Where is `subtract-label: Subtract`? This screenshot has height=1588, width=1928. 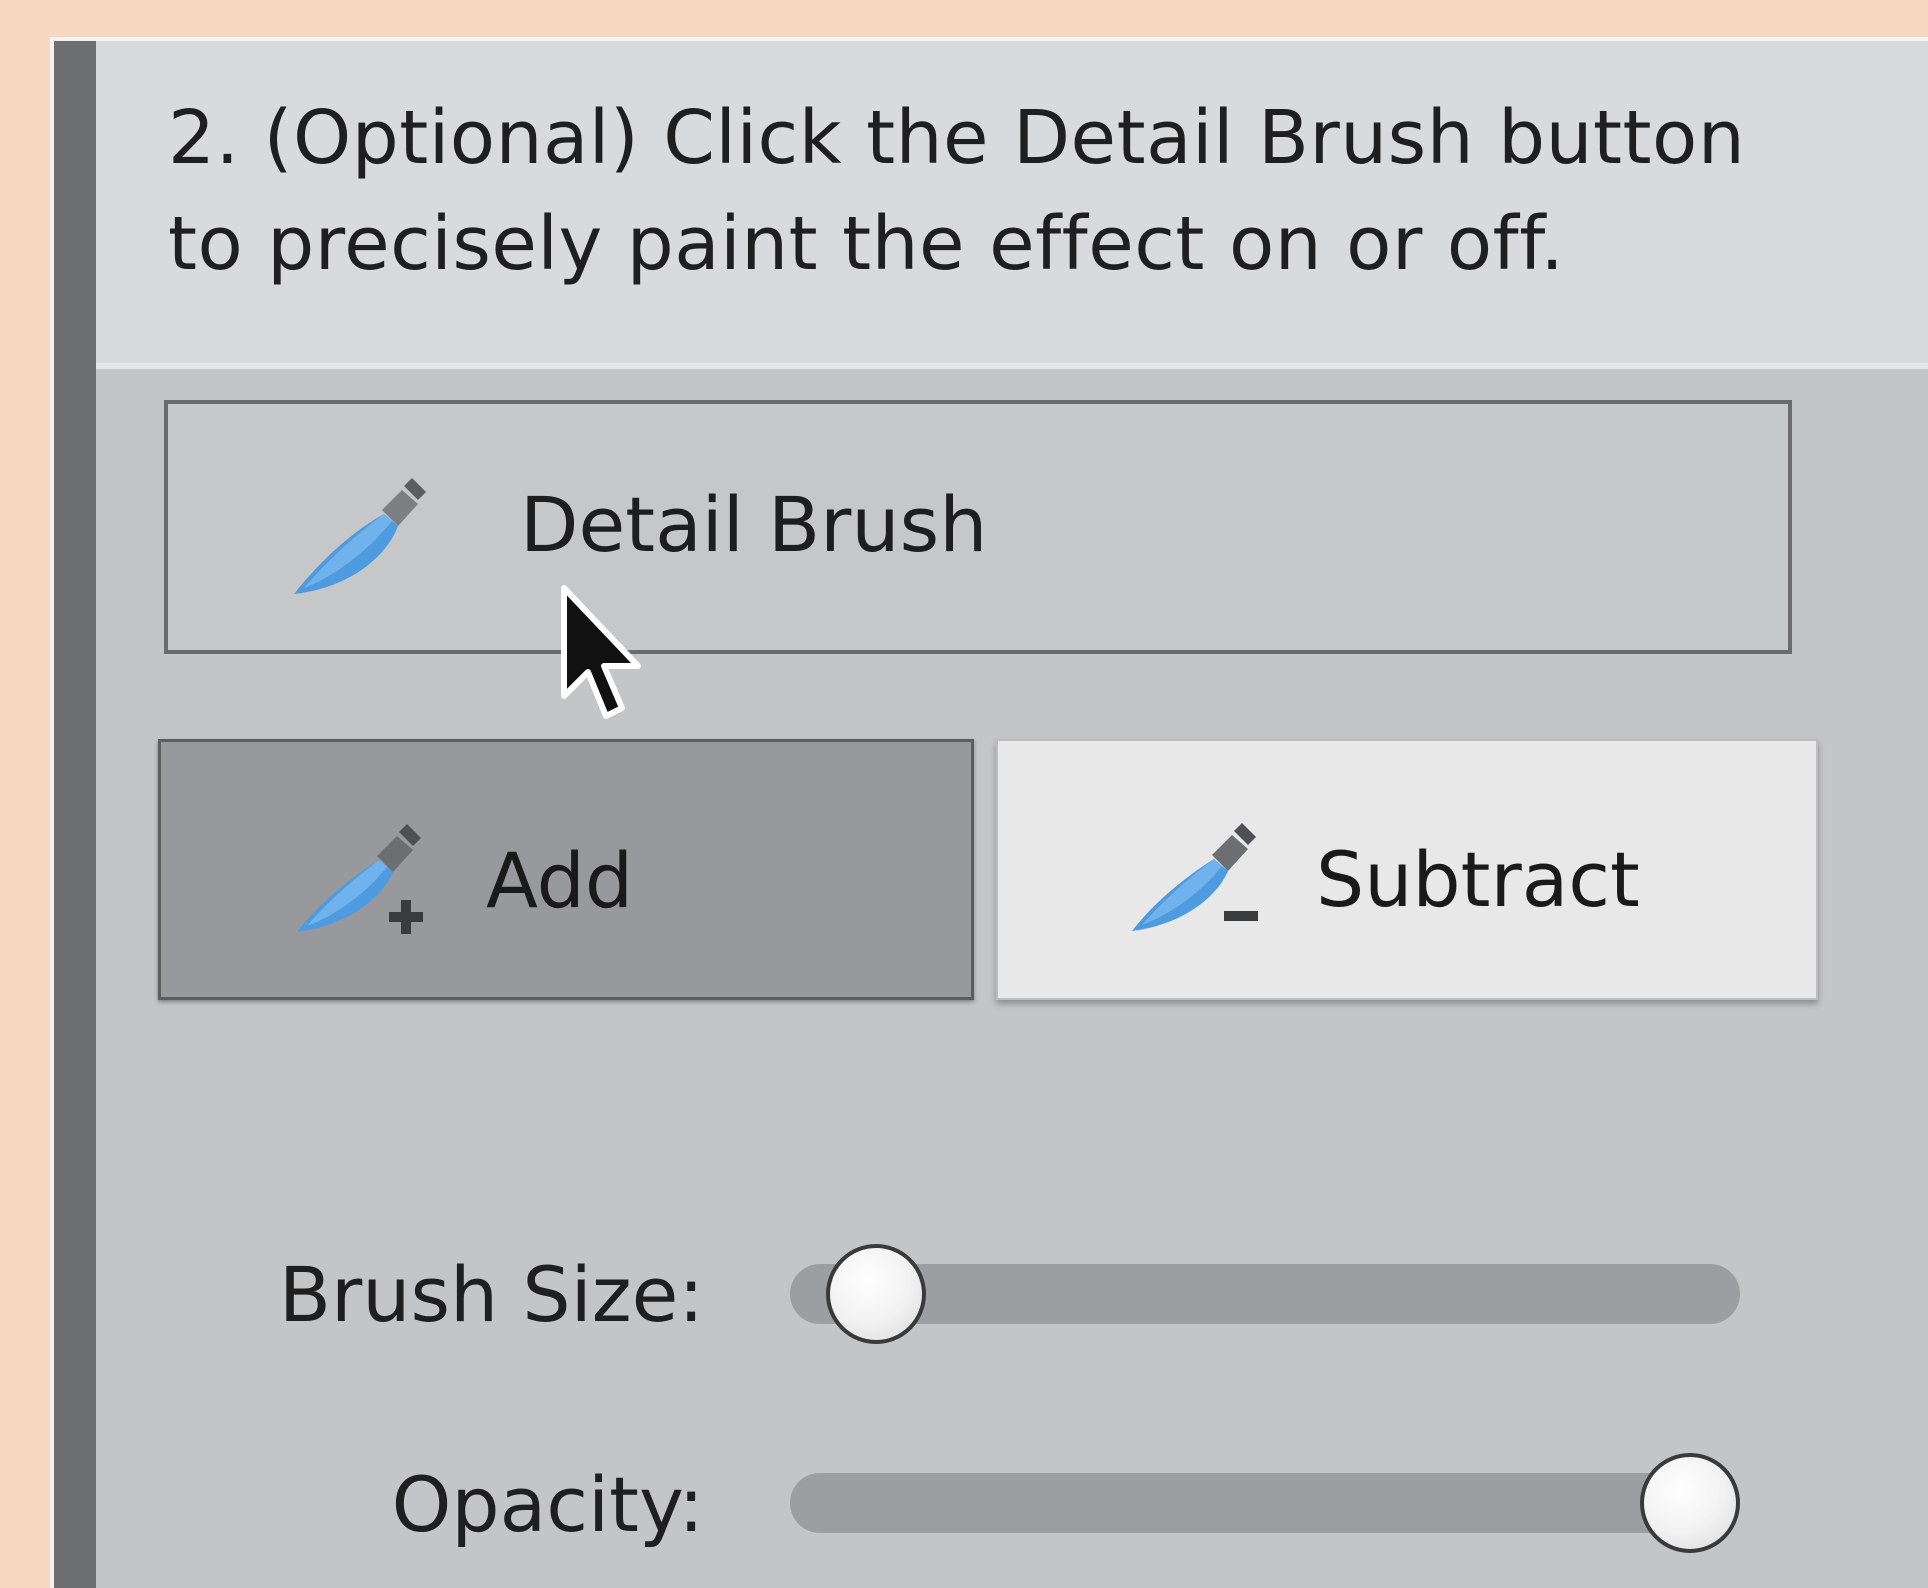
subtract-label: Subtract is located at coordinates (1478, 879).